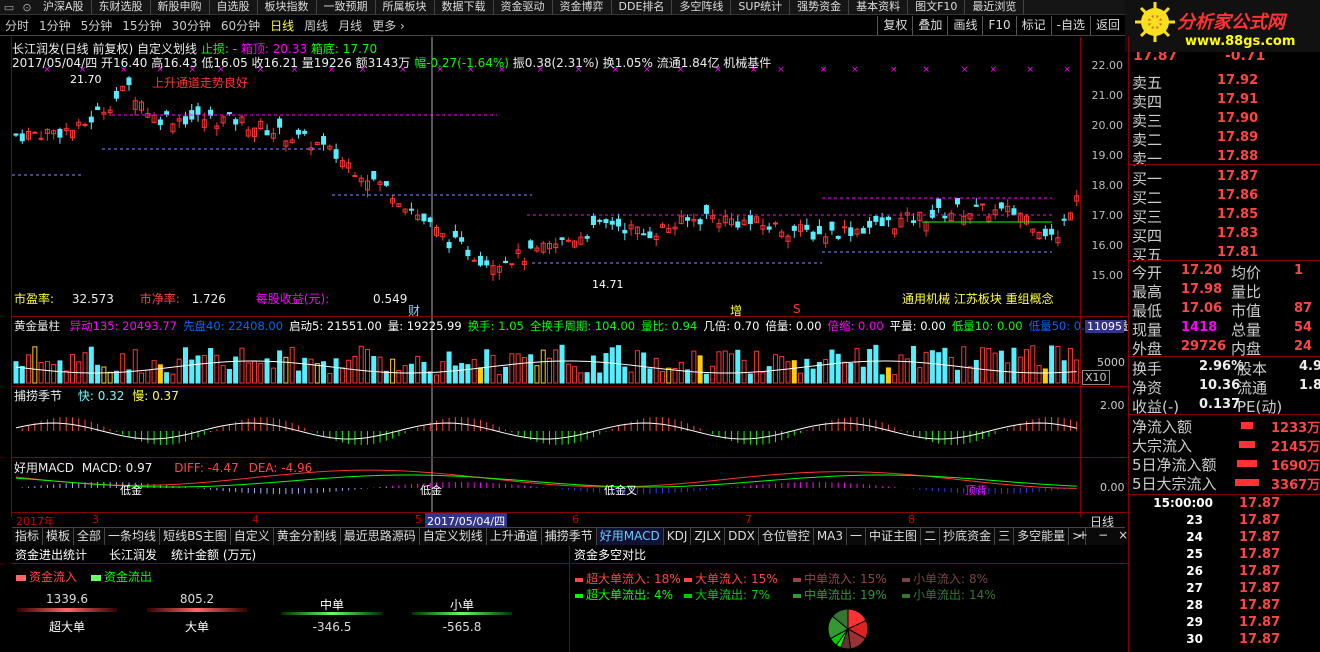 This screenshot has width=1320, height=652. What do you see at coordinates (831, 536) in the screenshot?
I see `tab-16: MA3` at bounding box center [831, 536].